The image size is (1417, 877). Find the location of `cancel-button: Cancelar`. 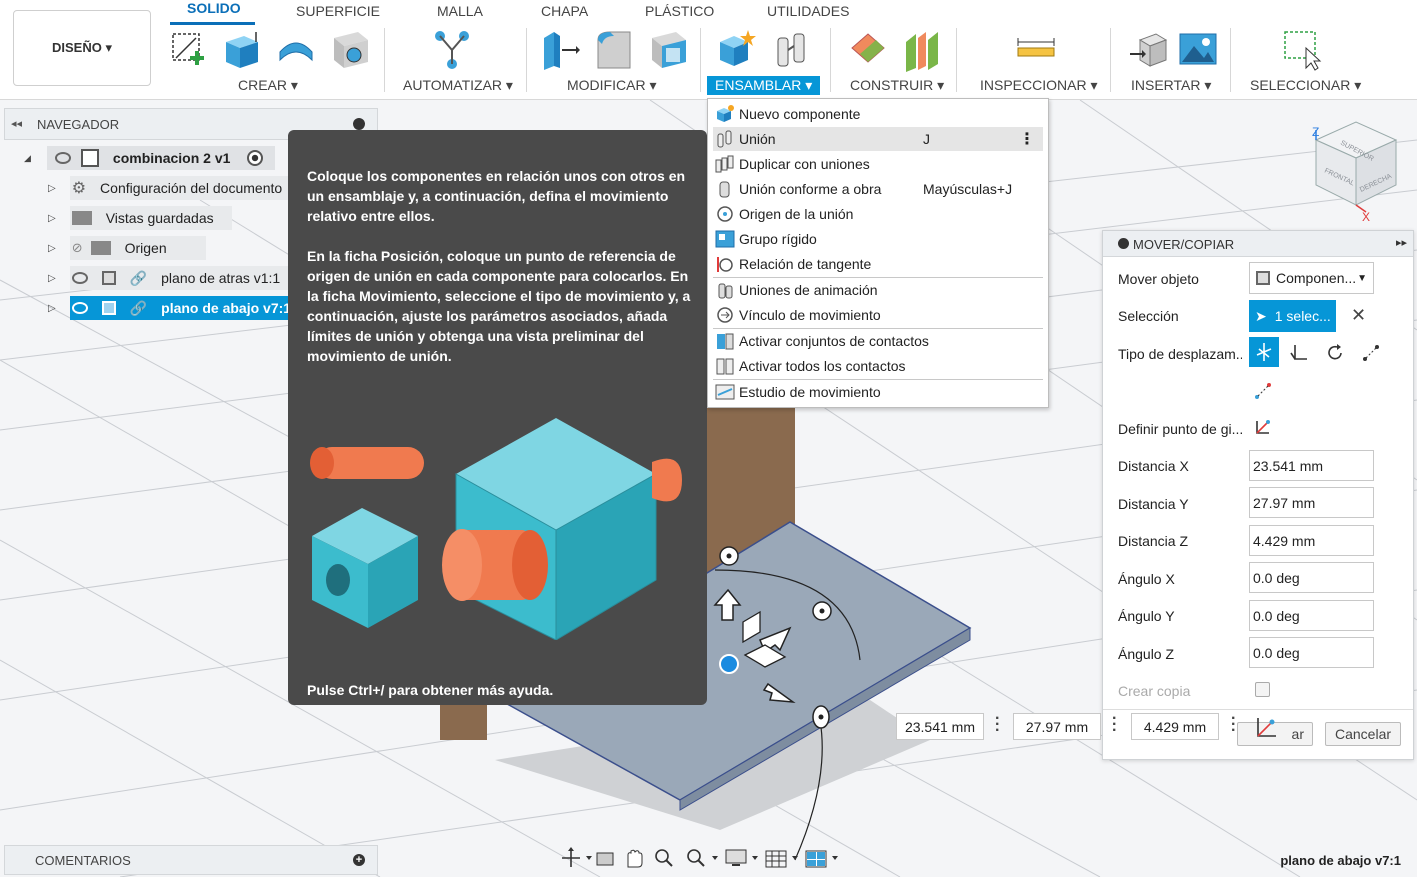

cancel-button: Cancelar is located at coordinates (1363, 734).